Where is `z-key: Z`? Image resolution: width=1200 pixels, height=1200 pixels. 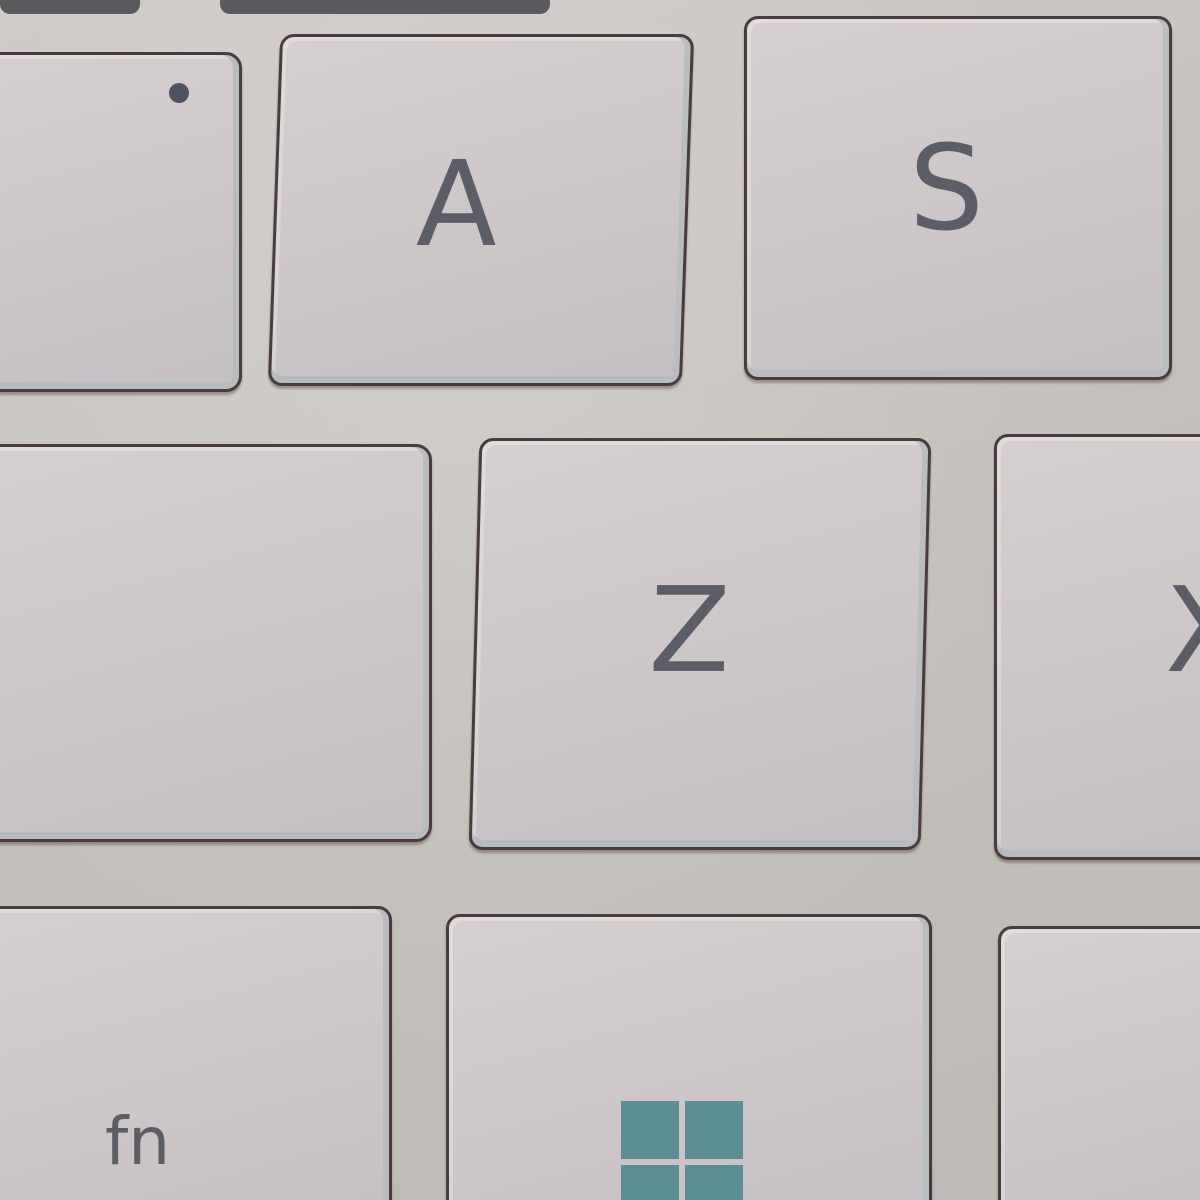 z-key: Z is located at coordinates (700, 644).